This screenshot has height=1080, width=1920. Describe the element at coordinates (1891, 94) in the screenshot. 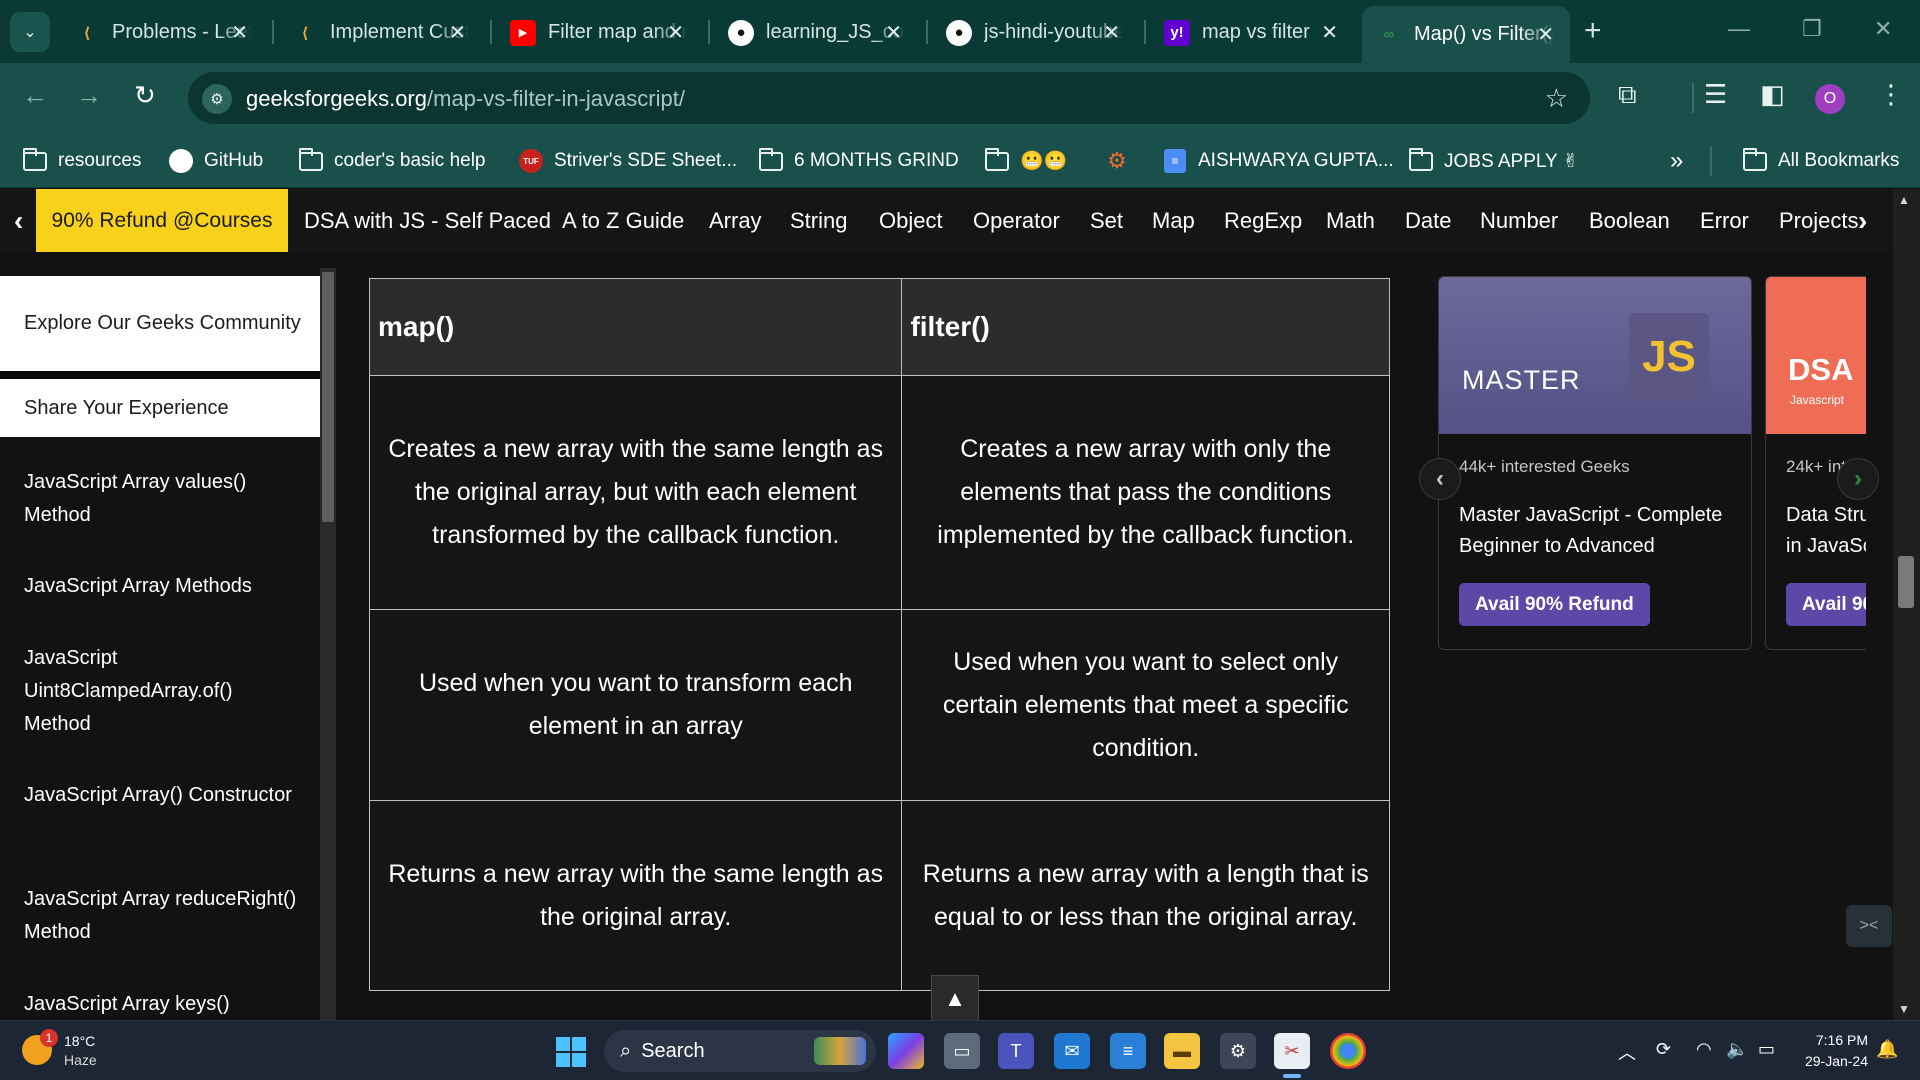

I see `menu-kebab-icon: ⋮` at that location.